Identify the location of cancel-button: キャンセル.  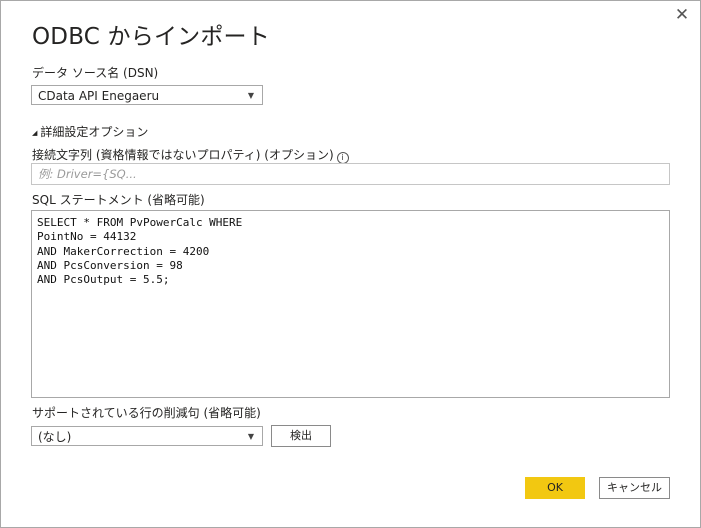
(634, 488).